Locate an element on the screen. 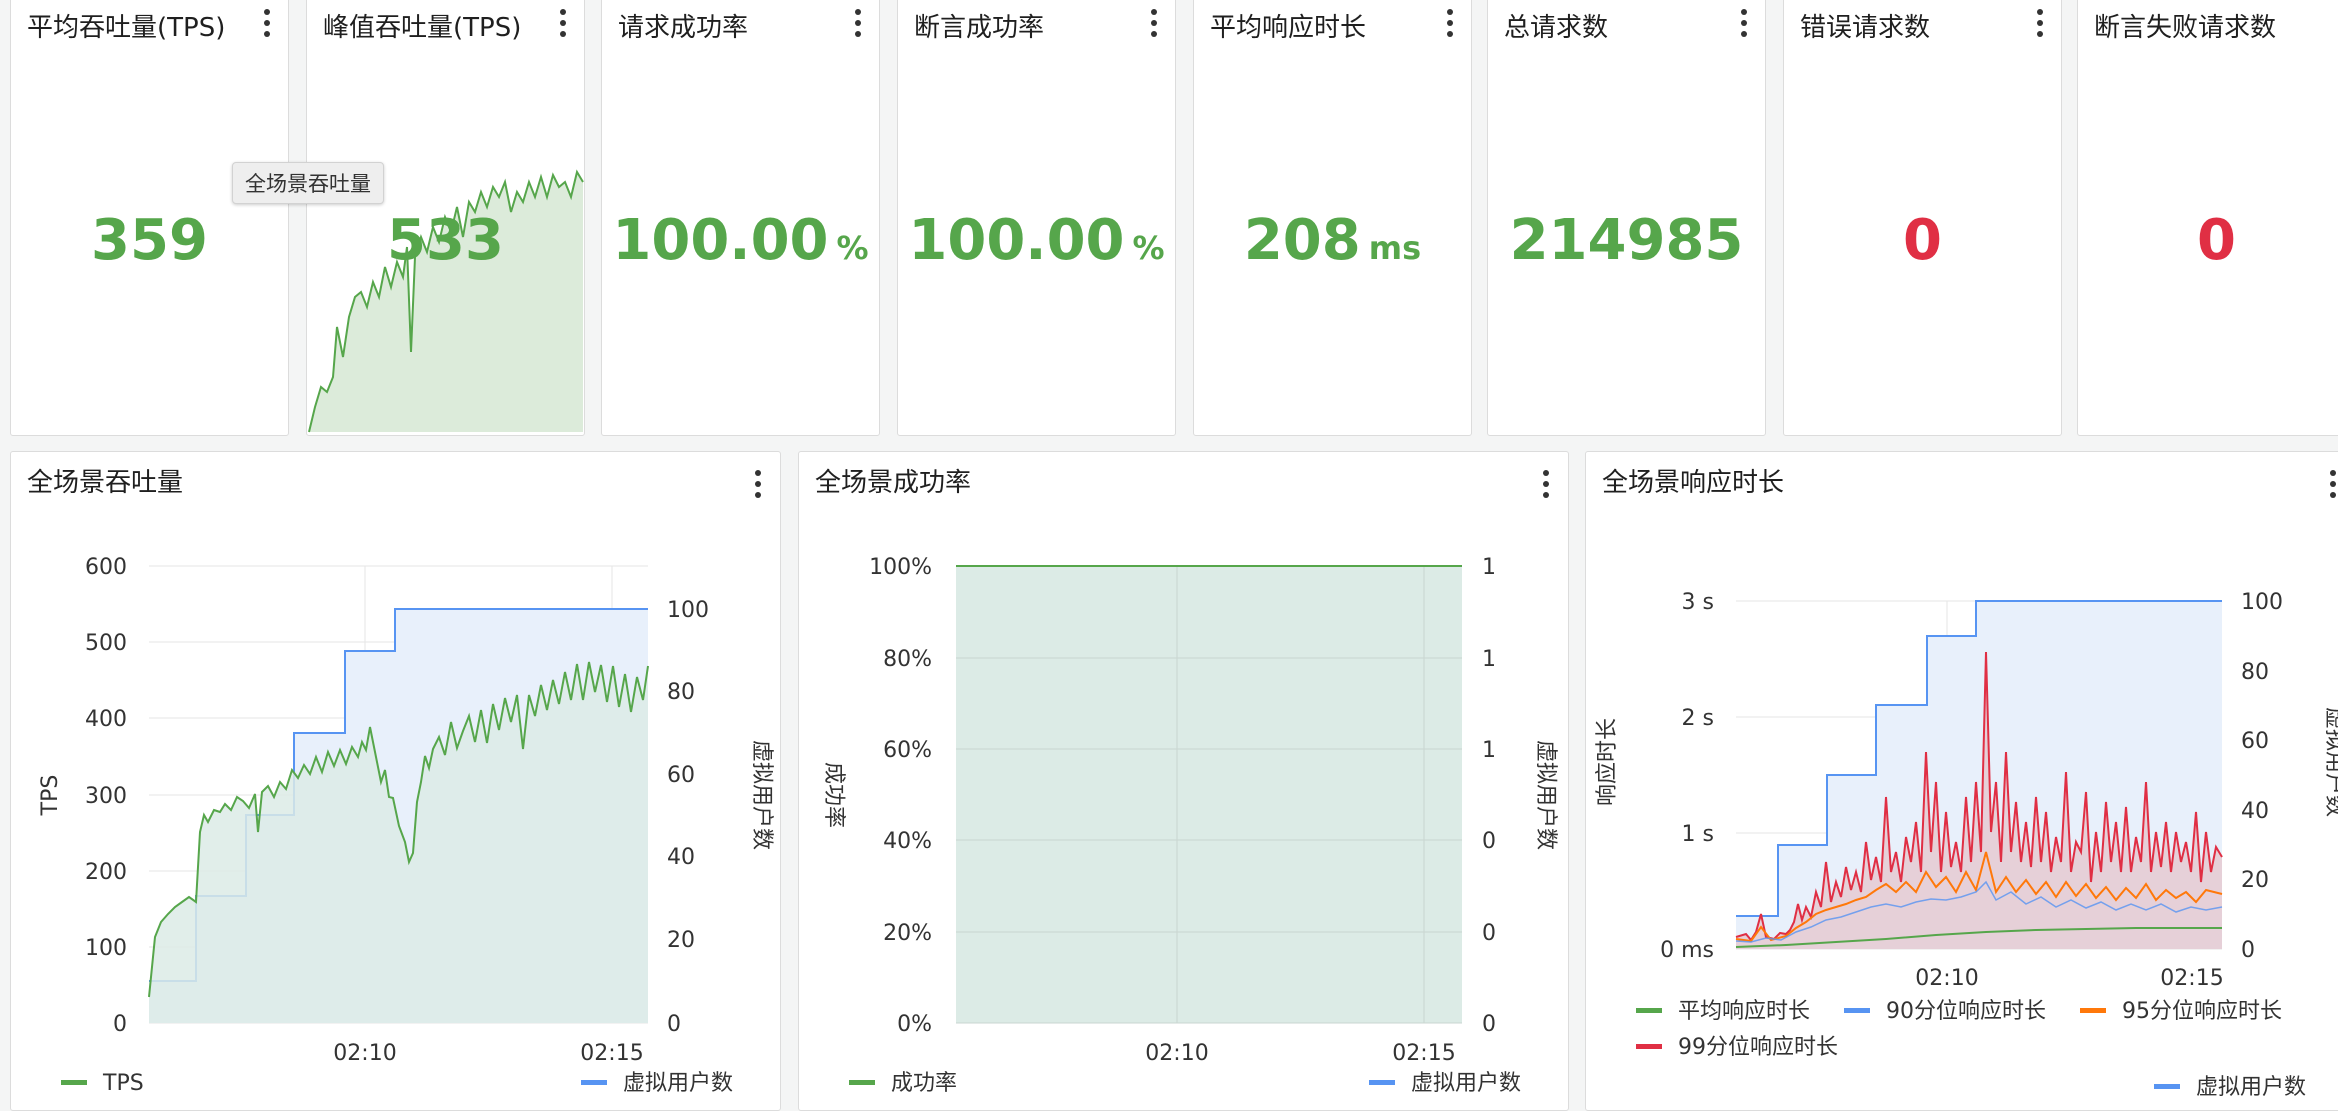 The height and width of the screenshot is (1111, 2338). y-tick-label: 400 is located at coordinates (106, 719).